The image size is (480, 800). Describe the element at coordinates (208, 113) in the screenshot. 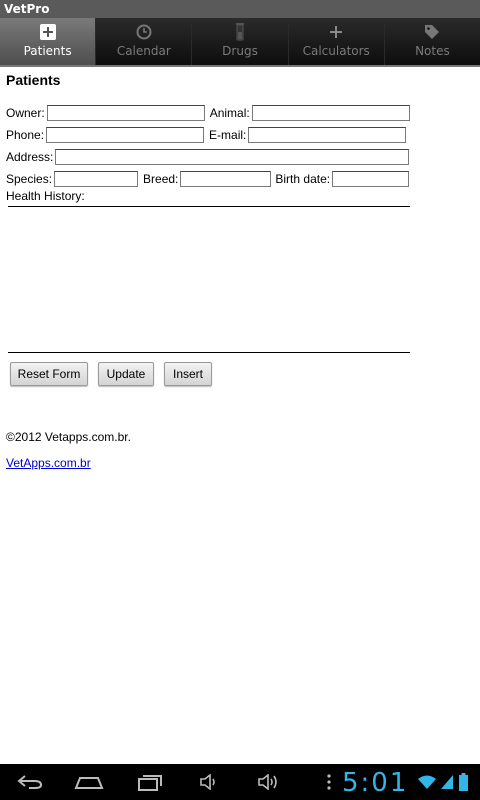

I see `owner-row: Owner: Animal:` at that location.